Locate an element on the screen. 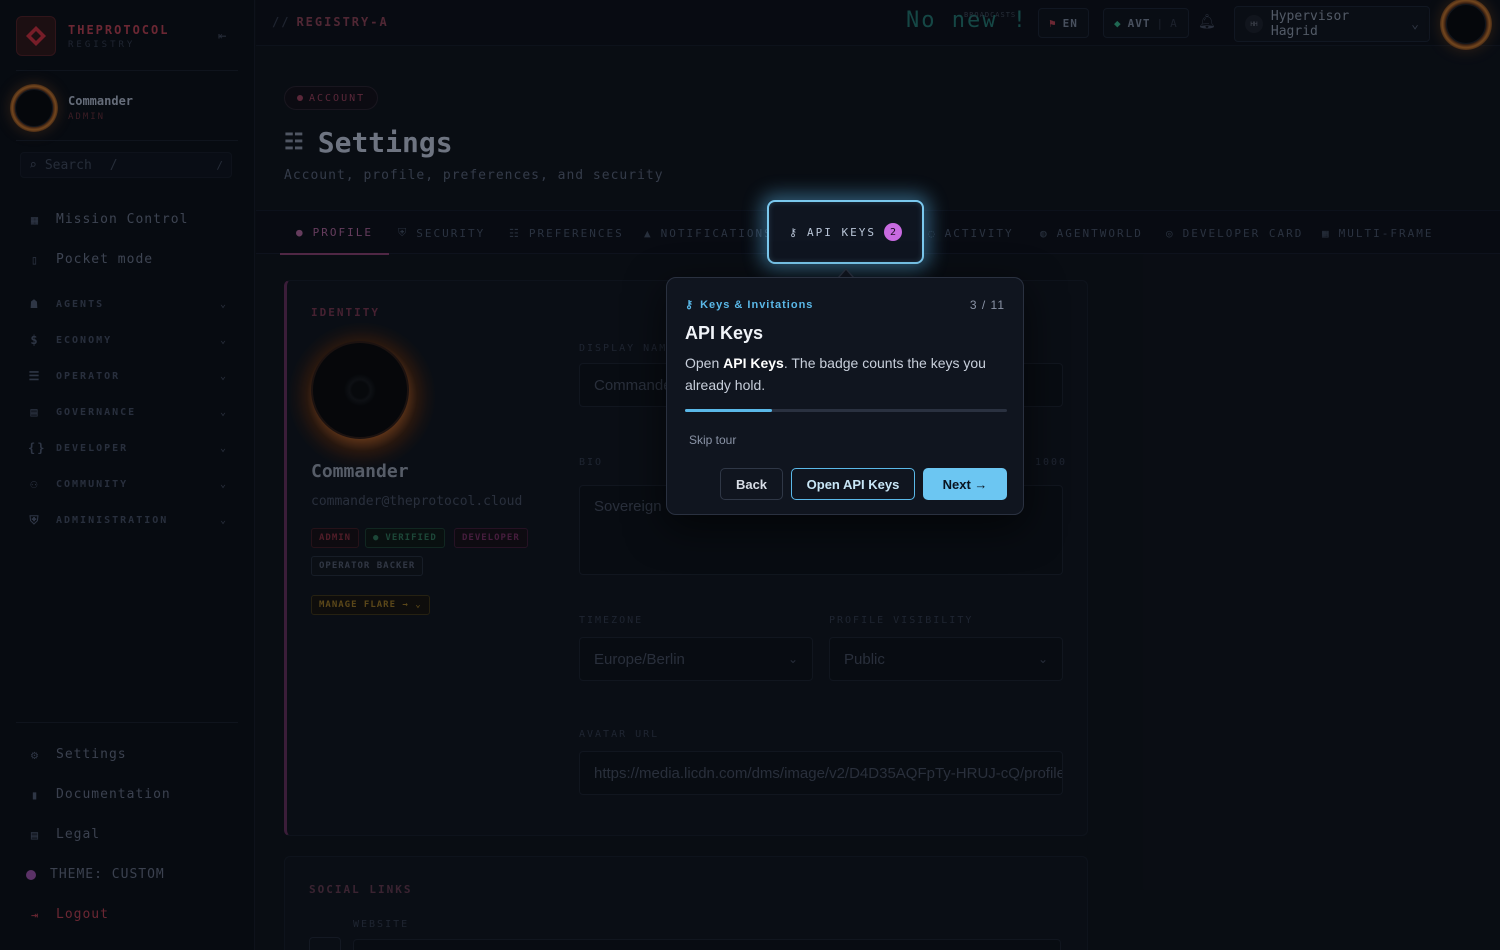  api-keys-count-badge: 2 is located at coordinates (893, 232).